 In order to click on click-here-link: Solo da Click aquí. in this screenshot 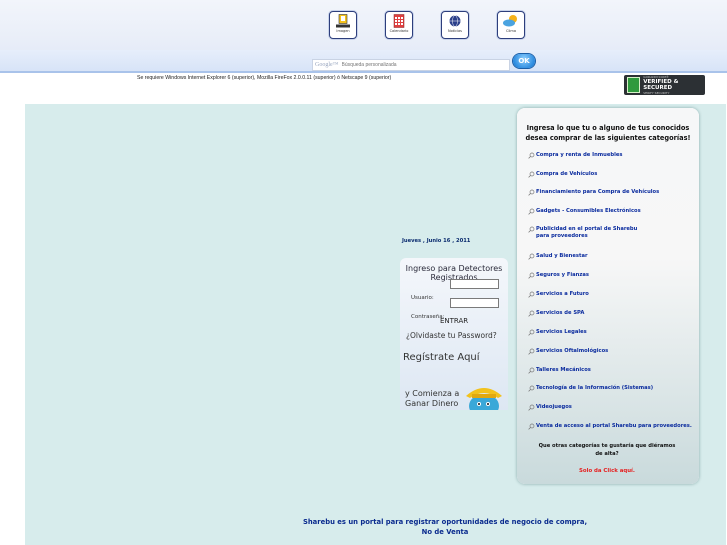, I will do `click(607, 471)`.